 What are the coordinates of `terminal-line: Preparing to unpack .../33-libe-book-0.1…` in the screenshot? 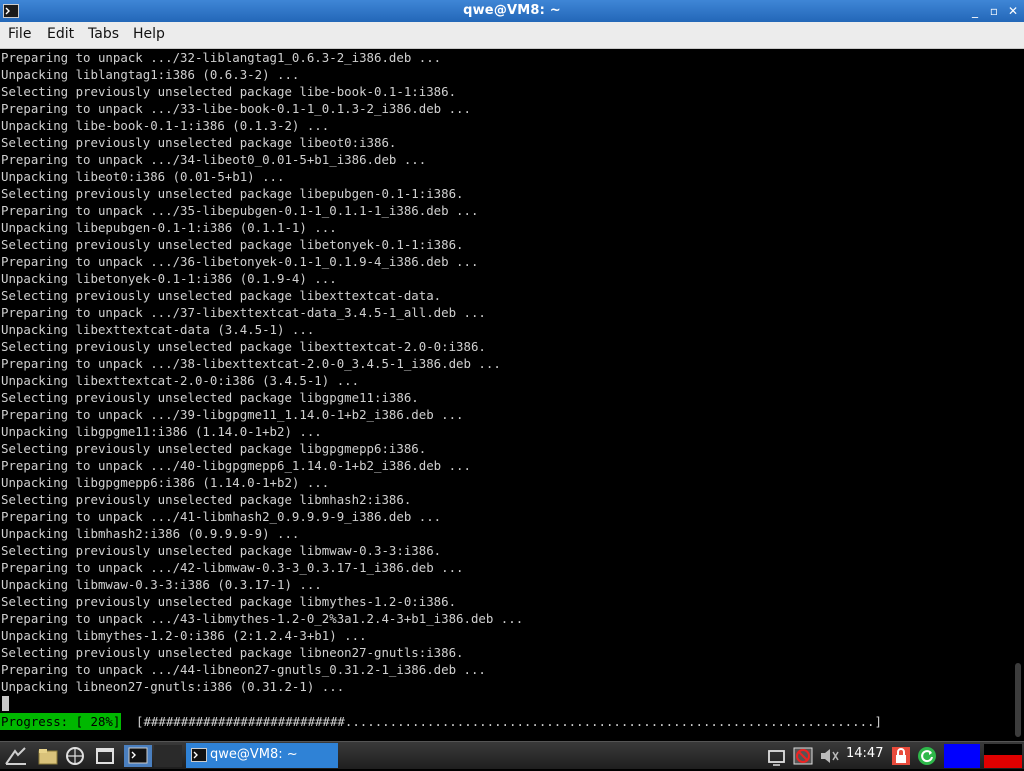 It's located at (236, 108).